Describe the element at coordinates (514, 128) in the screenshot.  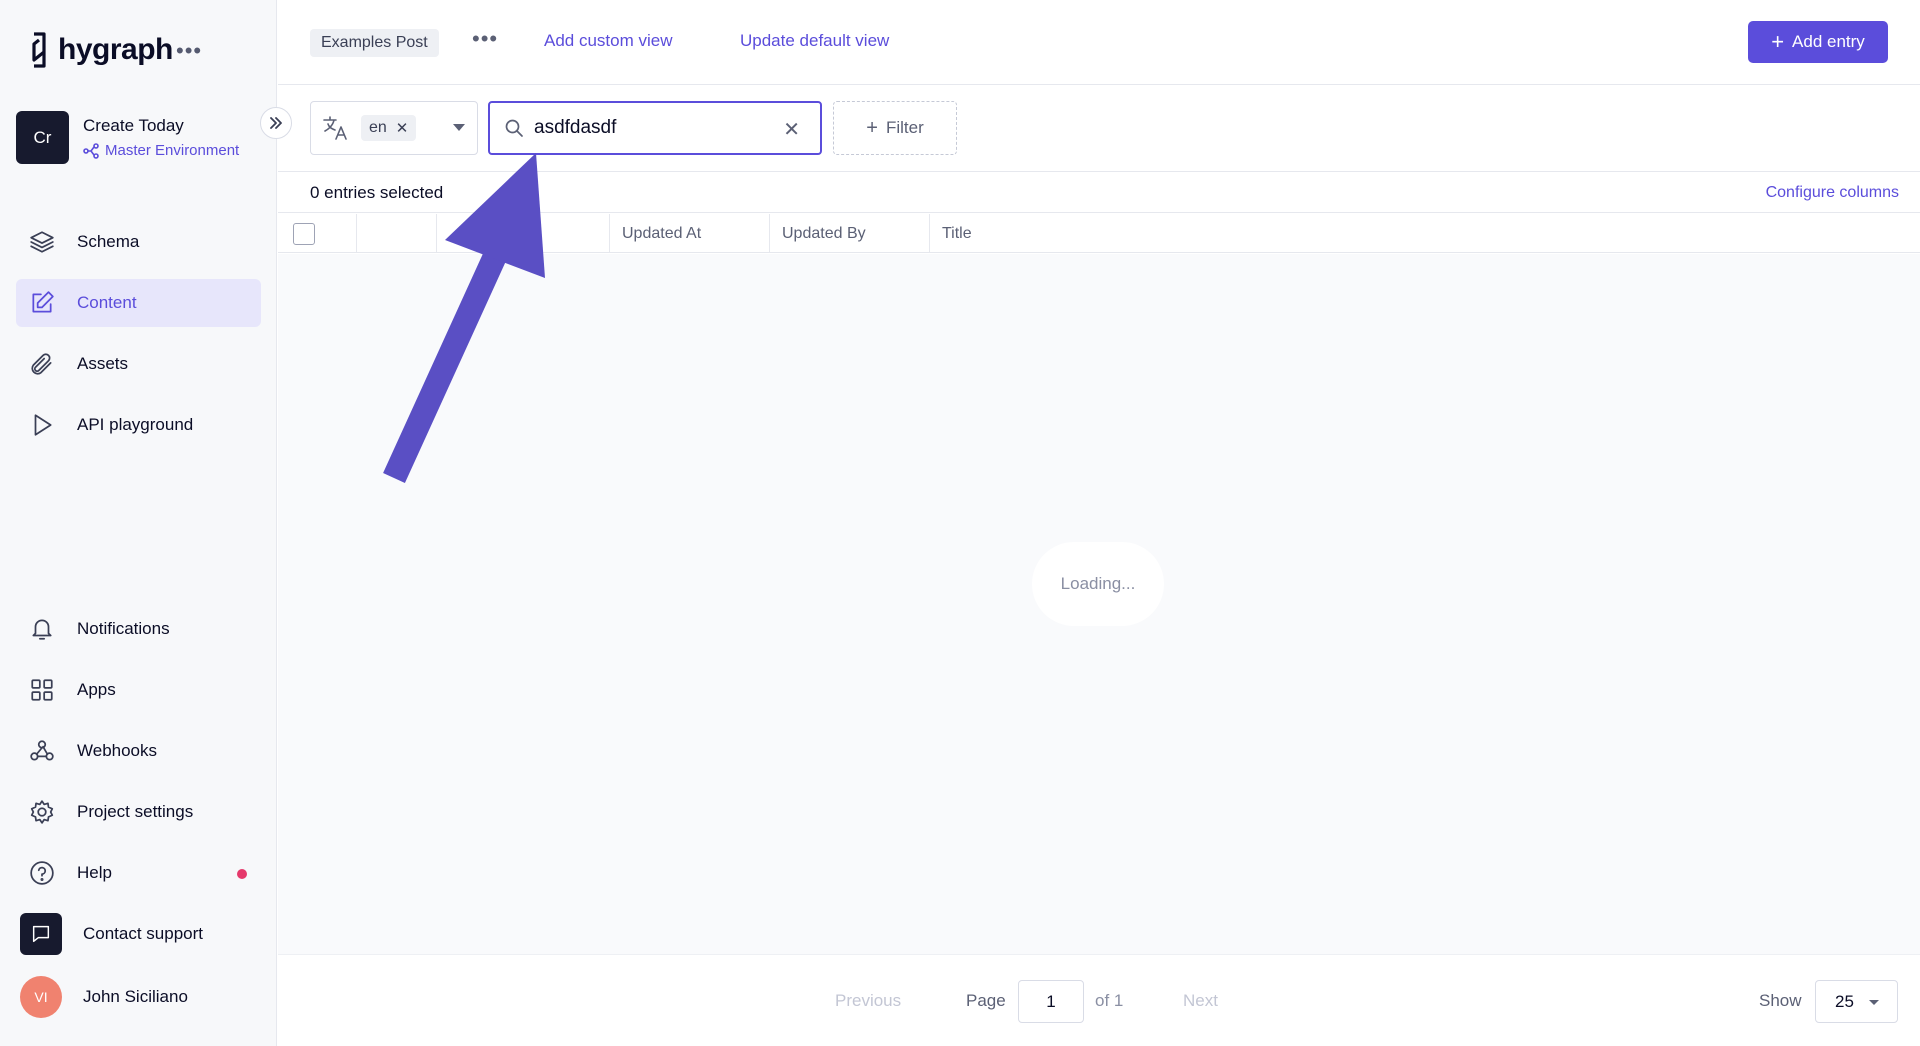
I see `search-icon` at that location.